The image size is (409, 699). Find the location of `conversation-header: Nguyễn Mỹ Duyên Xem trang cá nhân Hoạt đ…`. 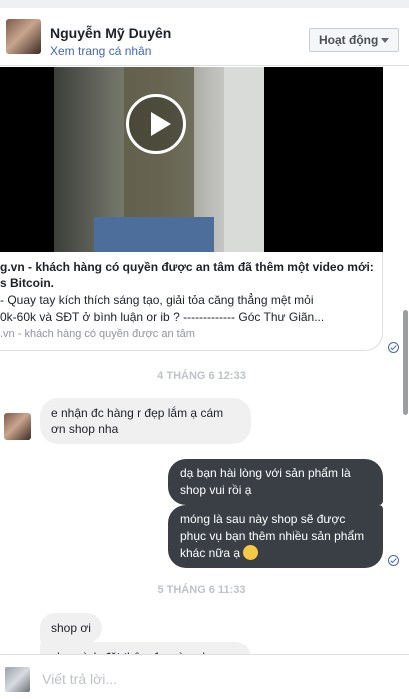

conversation-header: Nguyễn Mỹ Duyên Xem trang cá nhân Hoạt đ… is located at coordinates (204, 33).